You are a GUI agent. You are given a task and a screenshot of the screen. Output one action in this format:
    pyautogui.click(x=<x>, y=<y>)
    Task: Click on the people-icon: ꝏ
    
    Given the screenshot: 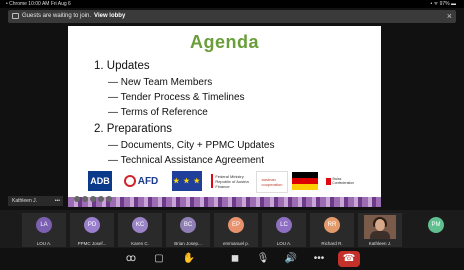 What is the action you would take?
    pyautogui.click(x=131, y=259)
    